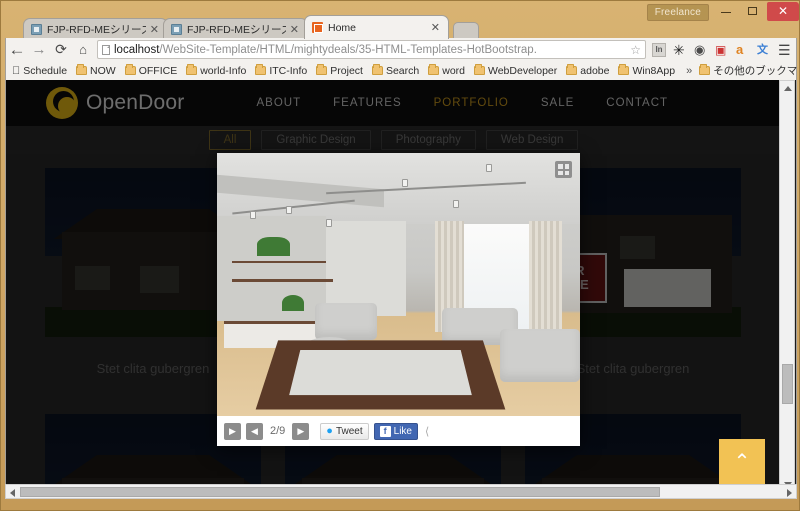 The height and width of the screenshot is (511, 800). I want to click on bookmark-item-now: NOW, so click(96, 70).